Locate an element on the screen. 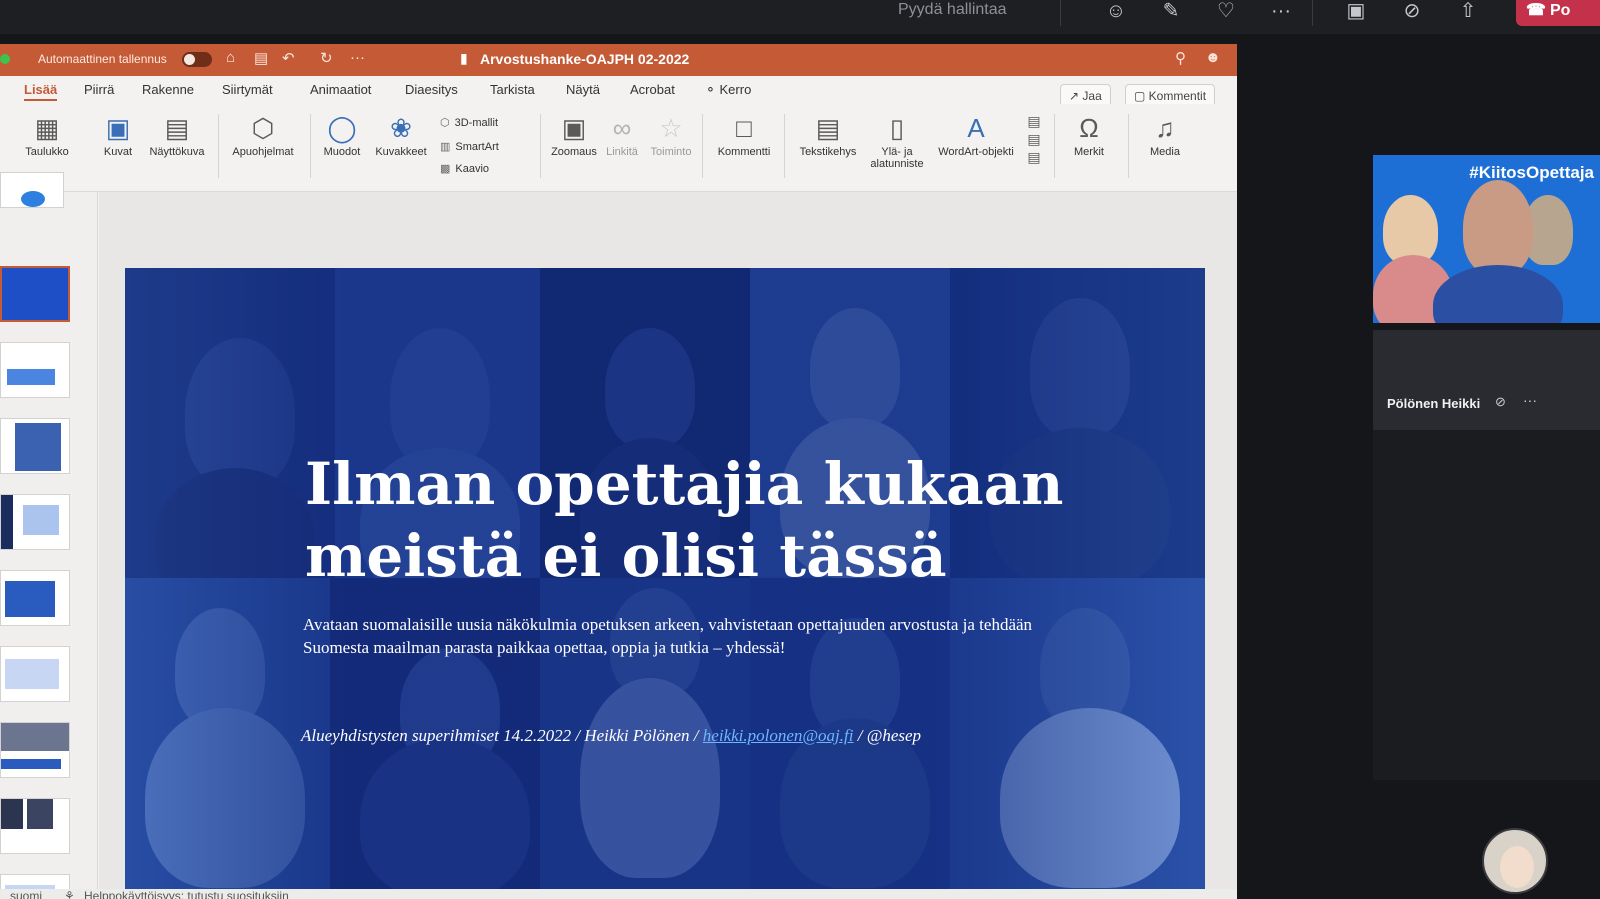 This screenshot has width=1600, height=899. language-status: suomi is located at coordinates (26, 894).